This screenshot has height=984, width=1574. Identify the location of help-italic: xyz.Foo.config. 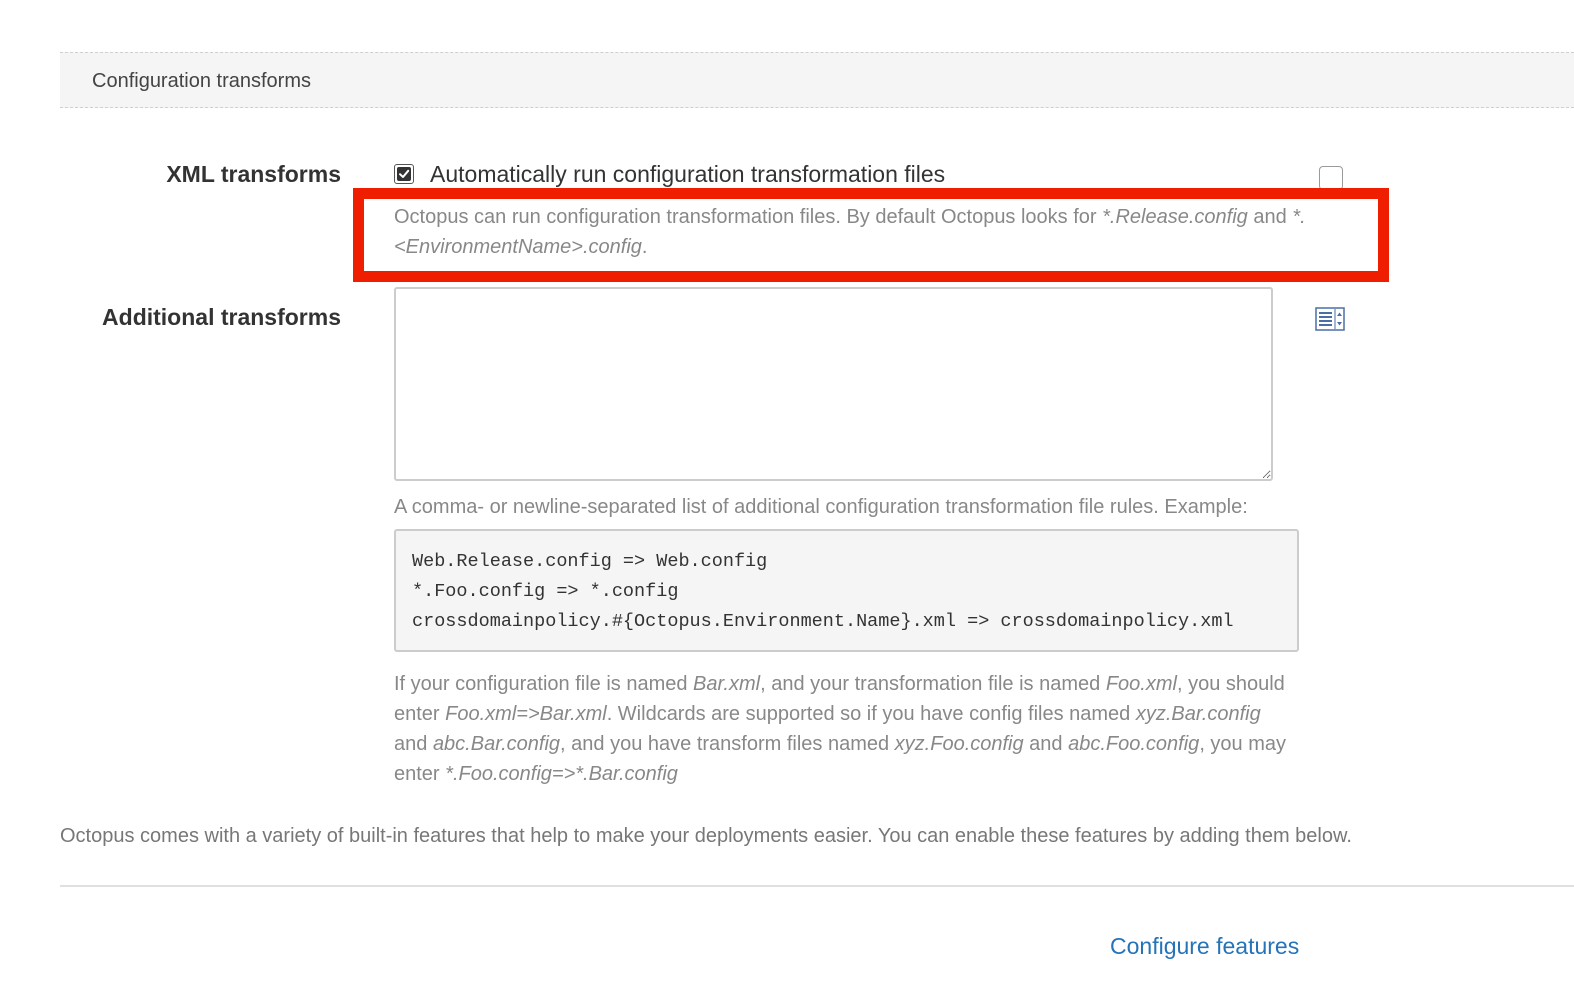
(959, 744).